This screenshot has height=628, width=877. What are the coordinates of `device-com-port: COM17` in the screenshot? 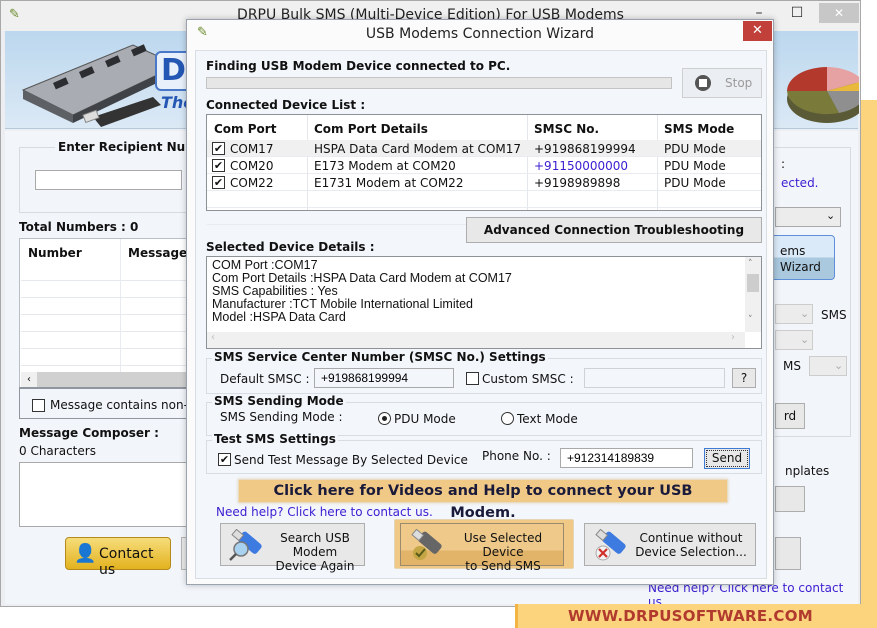 It's located at (252, 149).